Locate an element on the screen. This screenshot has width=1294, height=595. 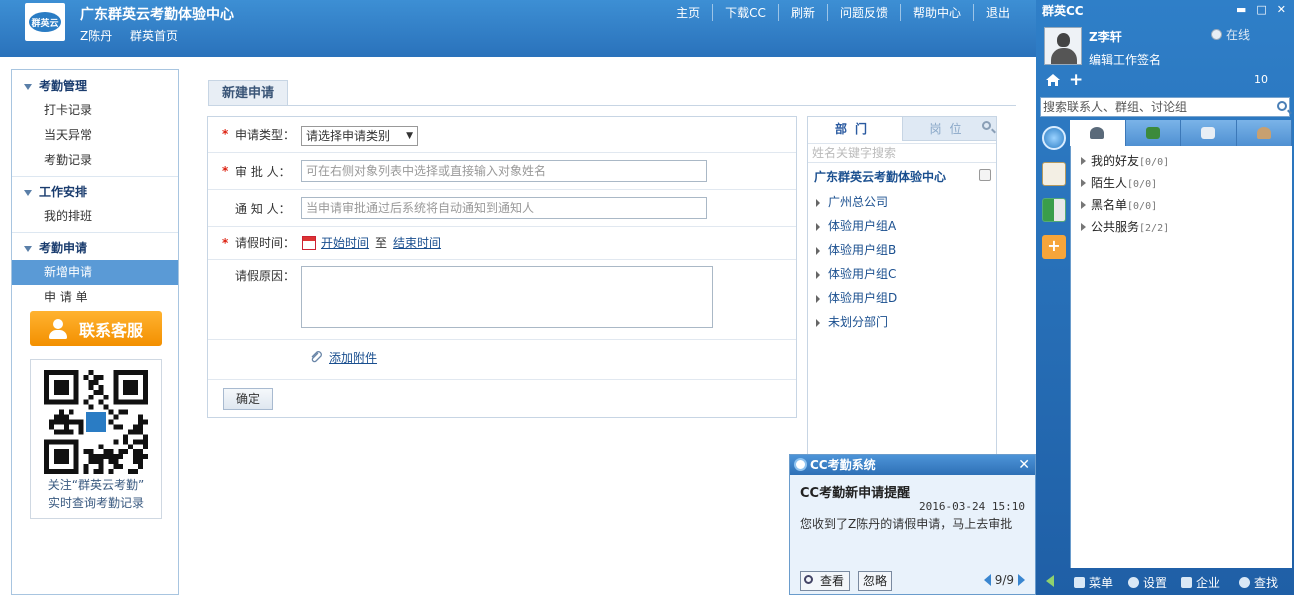
org-item: 广州总公司 is located at coordinates (852, 201).